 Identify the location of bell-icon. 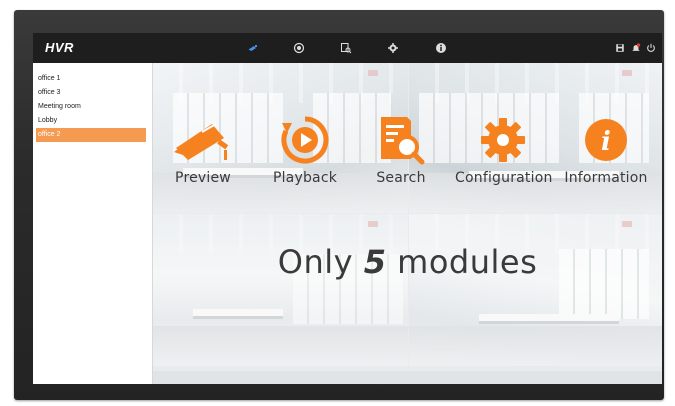
(636, 48).